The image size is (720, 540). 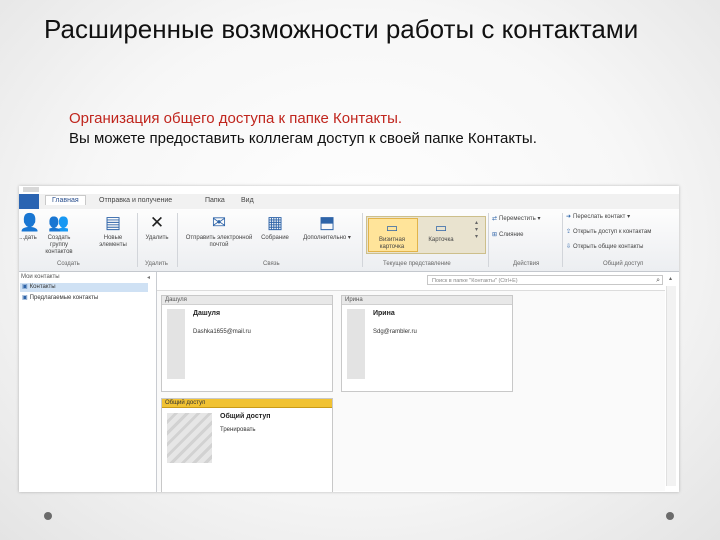 What do you see at coordinates (84, 298) in the screenshot?
I see `nav-item-suggested-contacts: ▣ Предлагаемые контакты` at bounding box center [84, 298].